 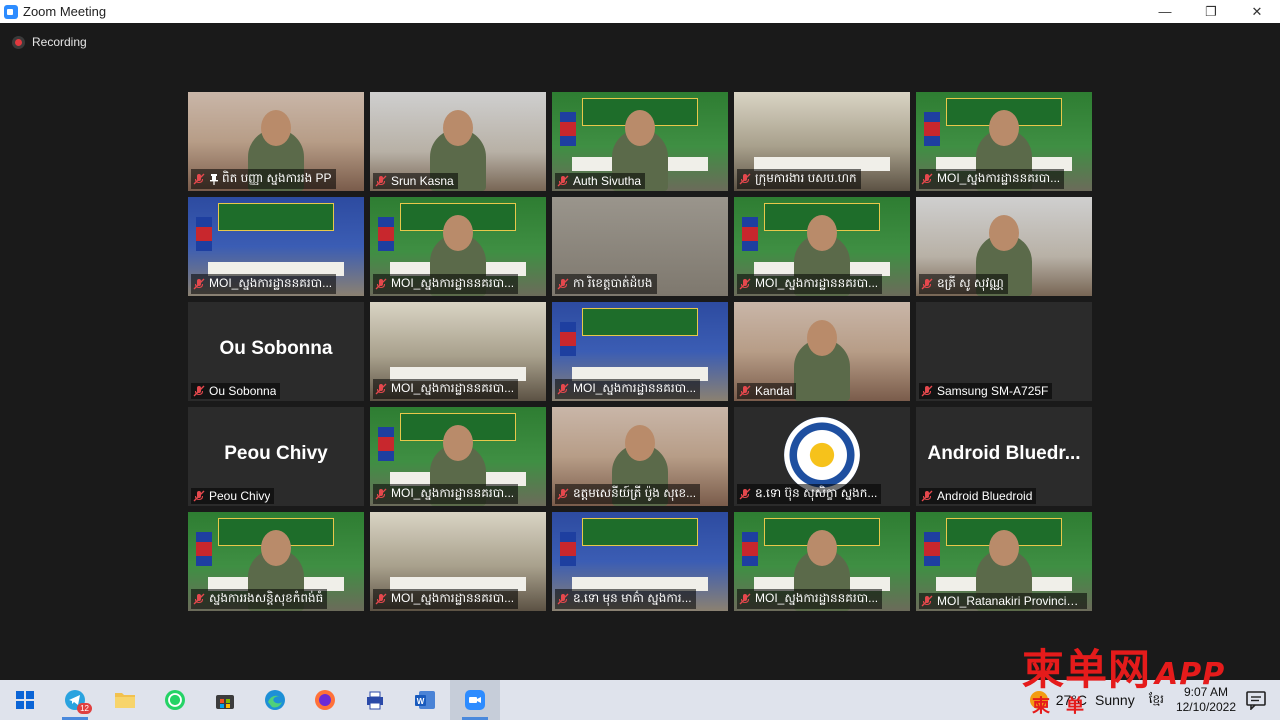 I want to click on taskbar-explorer-button, so click(x=125, y=700).